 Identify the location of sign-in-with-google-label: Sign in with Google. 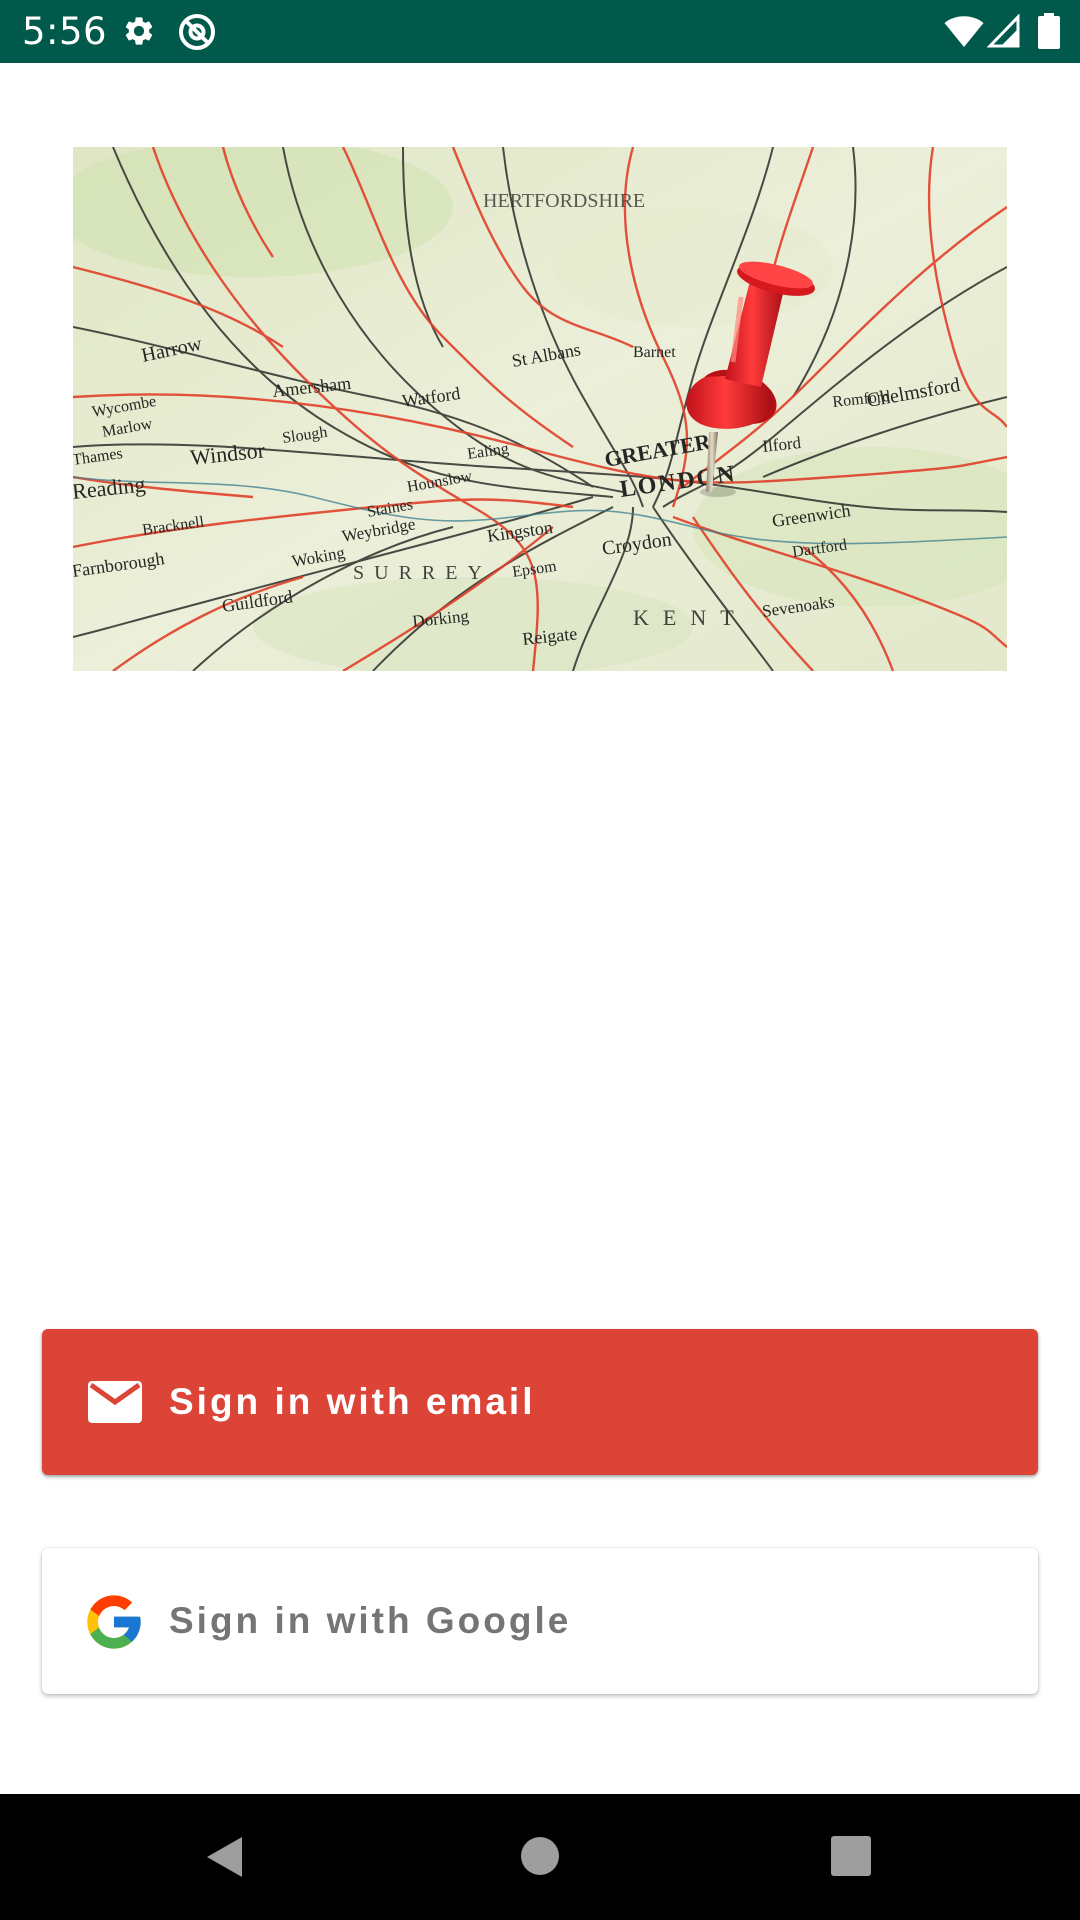
(370, 1620).